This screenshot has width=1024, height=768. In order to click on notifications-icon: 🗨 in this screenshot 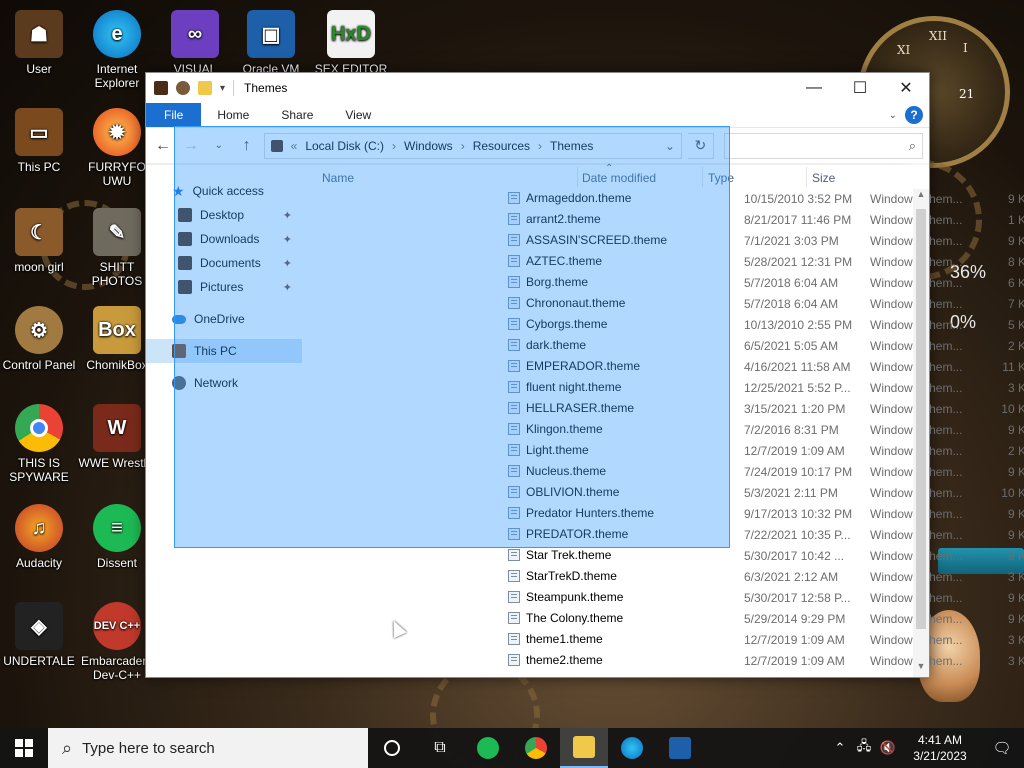, I will do `click(1002, 748)`.